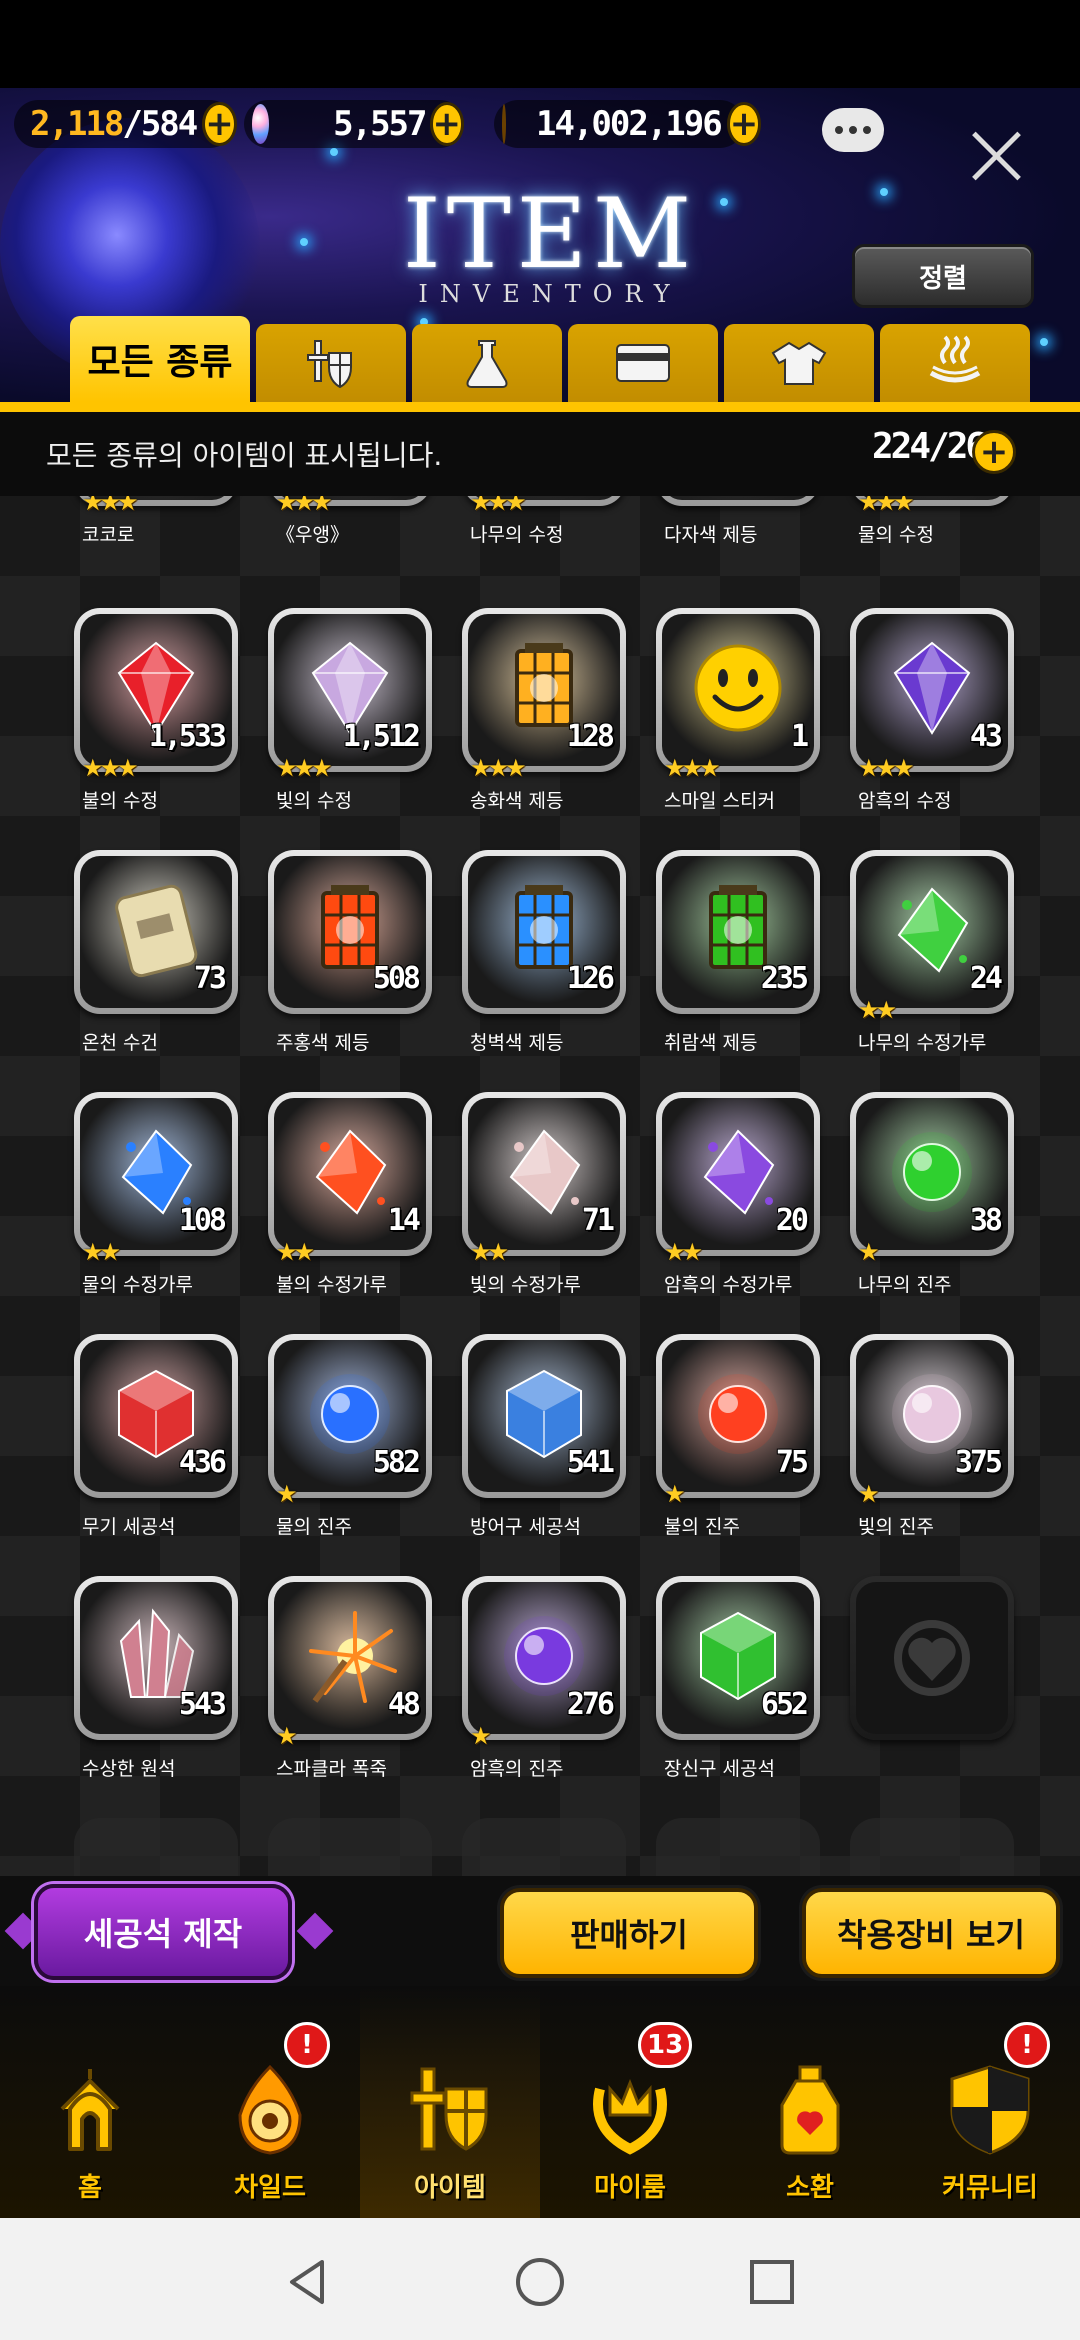  I want to click on nav-myroom: 마이룸 13, so click(630, 2102).